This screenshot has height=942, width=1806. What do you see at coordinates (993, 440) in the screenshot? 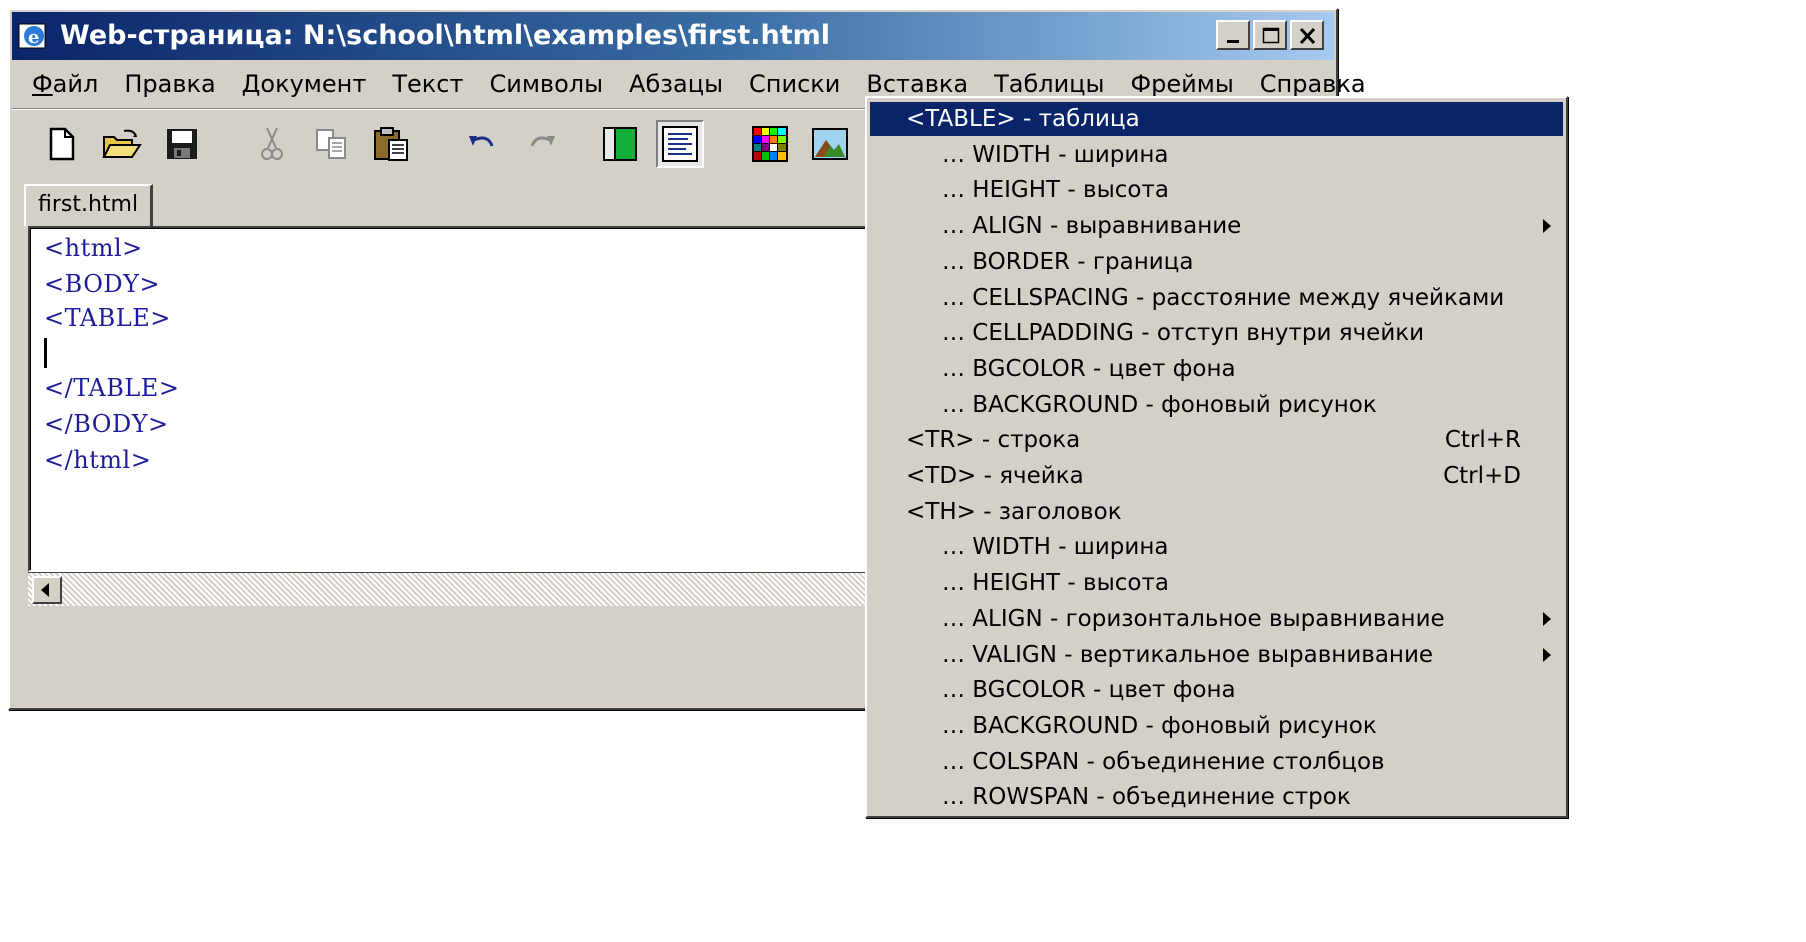
I see `menu-option-label: <TR> - строка` at bounding box center [993, 440].